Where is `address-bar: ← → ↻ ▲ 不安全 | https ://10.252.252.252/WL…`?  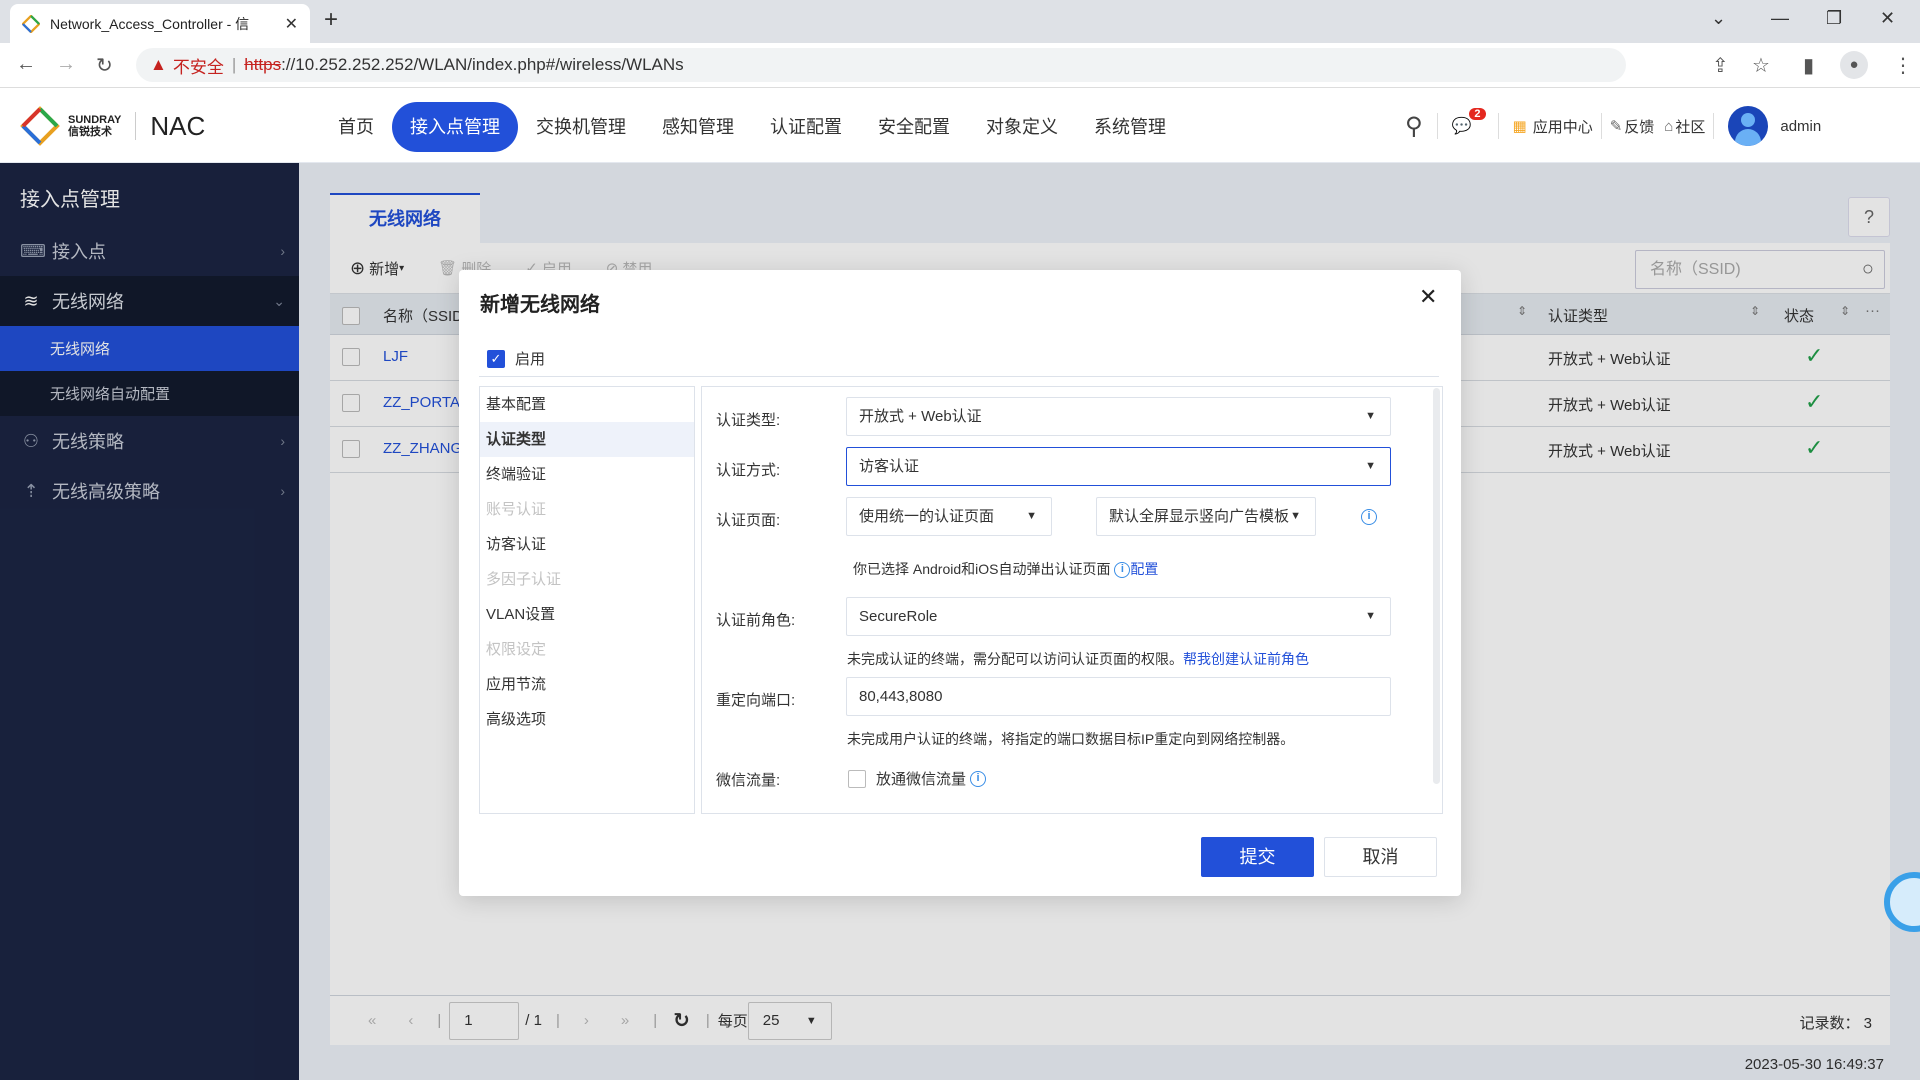
address-bar: ← → ↻ ▲ 不安全 | https ://10.252.252.252/WL… is located at coordinates (960, 65).